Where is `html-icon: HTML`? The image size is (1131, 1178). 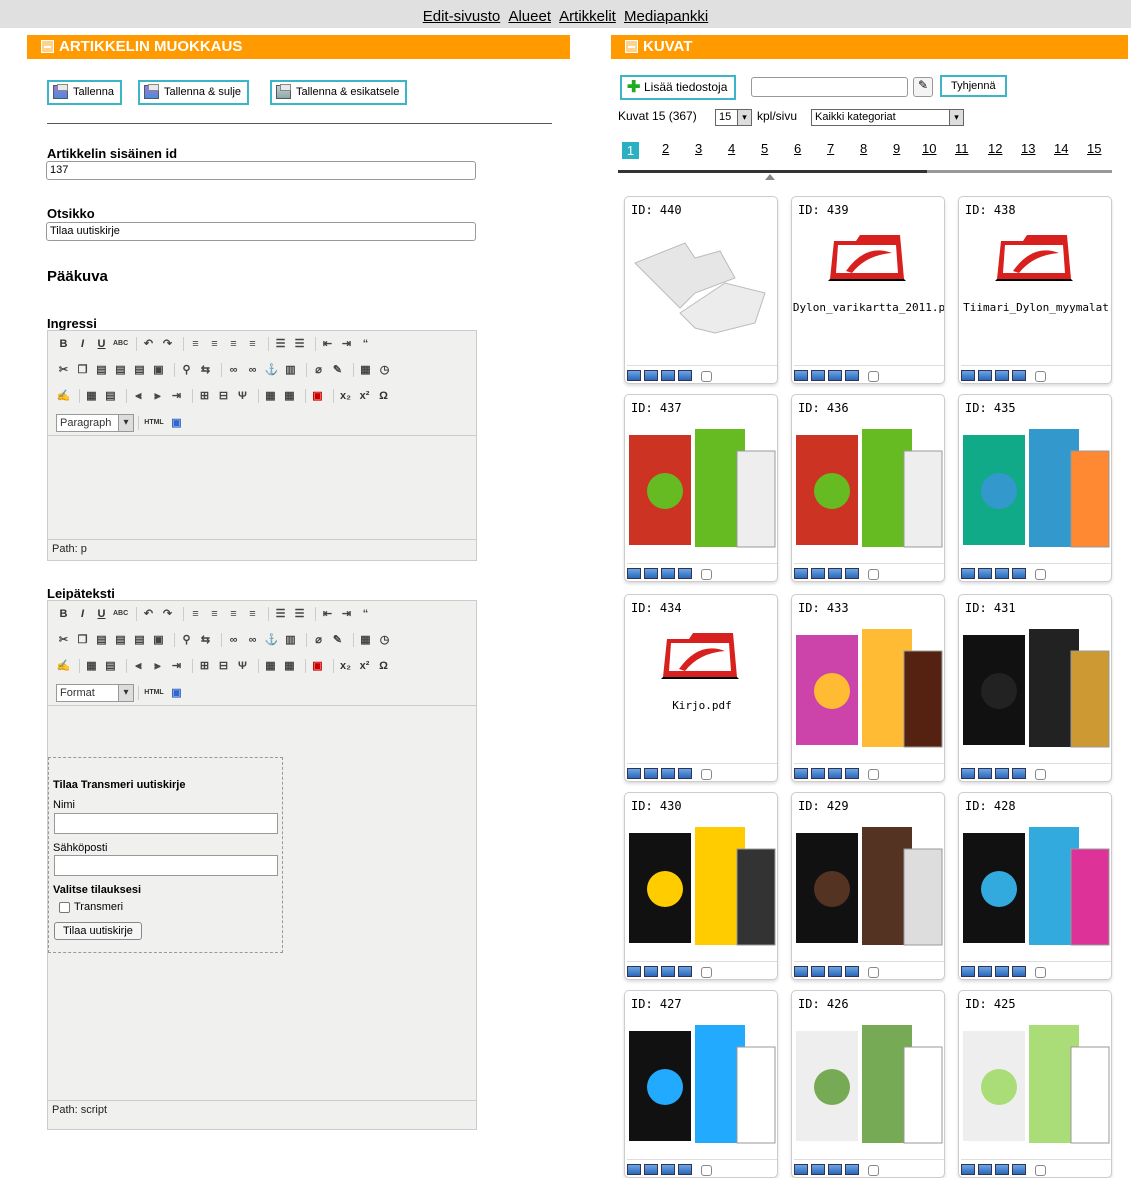
html-icon: HTML is located at coordinates (154, 693).